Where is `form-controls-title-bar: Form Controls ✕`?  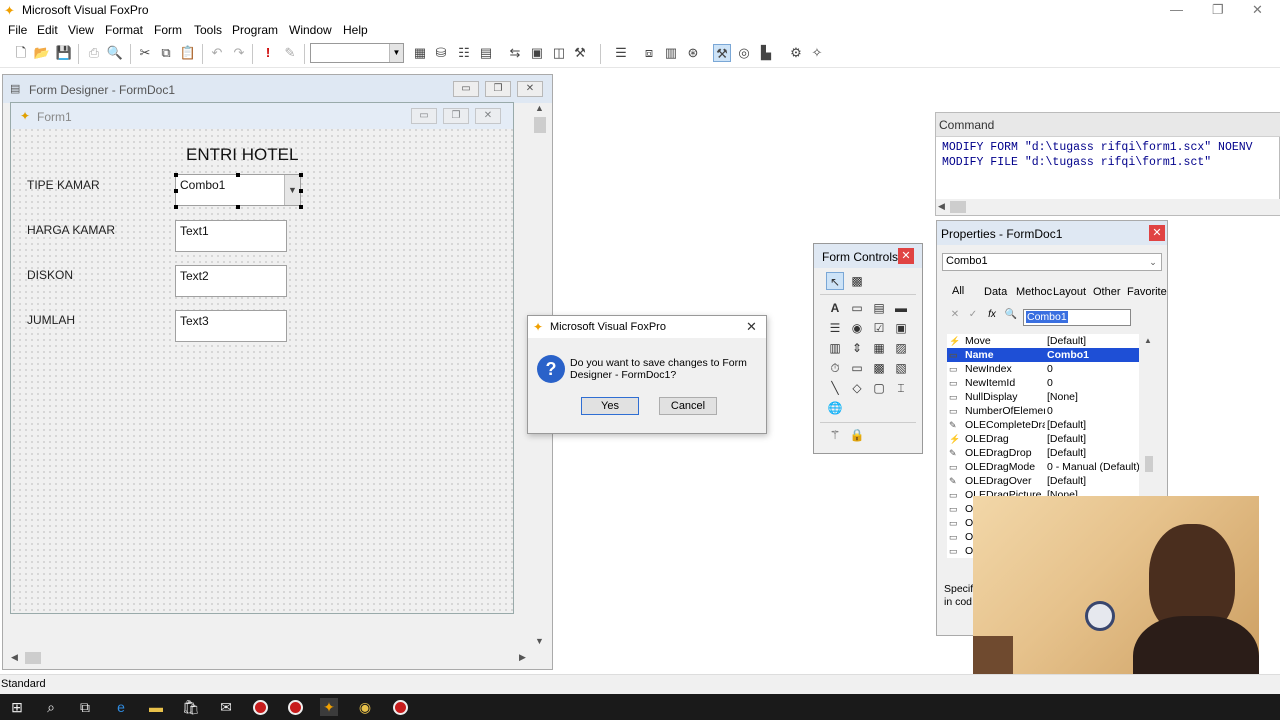 form-controls-title-bar: Form Controls ✕ is located at coordinates (868, 256).